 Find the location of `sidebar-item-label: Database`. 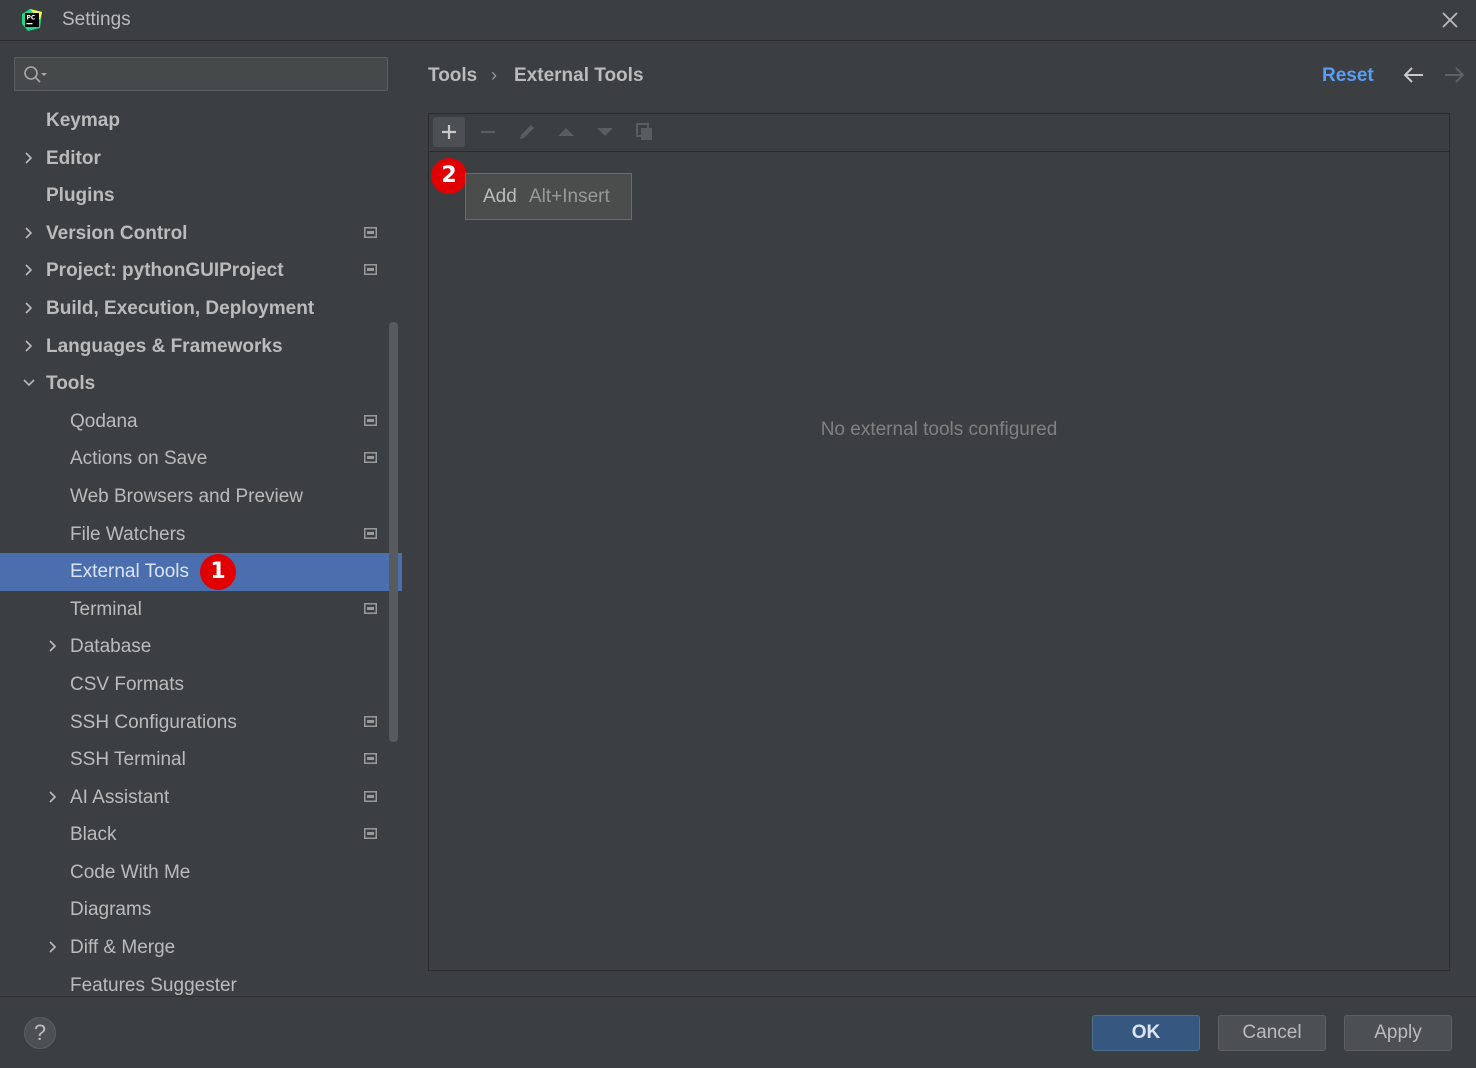

sidebar-item-label: Database is located at coordinates (111, 647).